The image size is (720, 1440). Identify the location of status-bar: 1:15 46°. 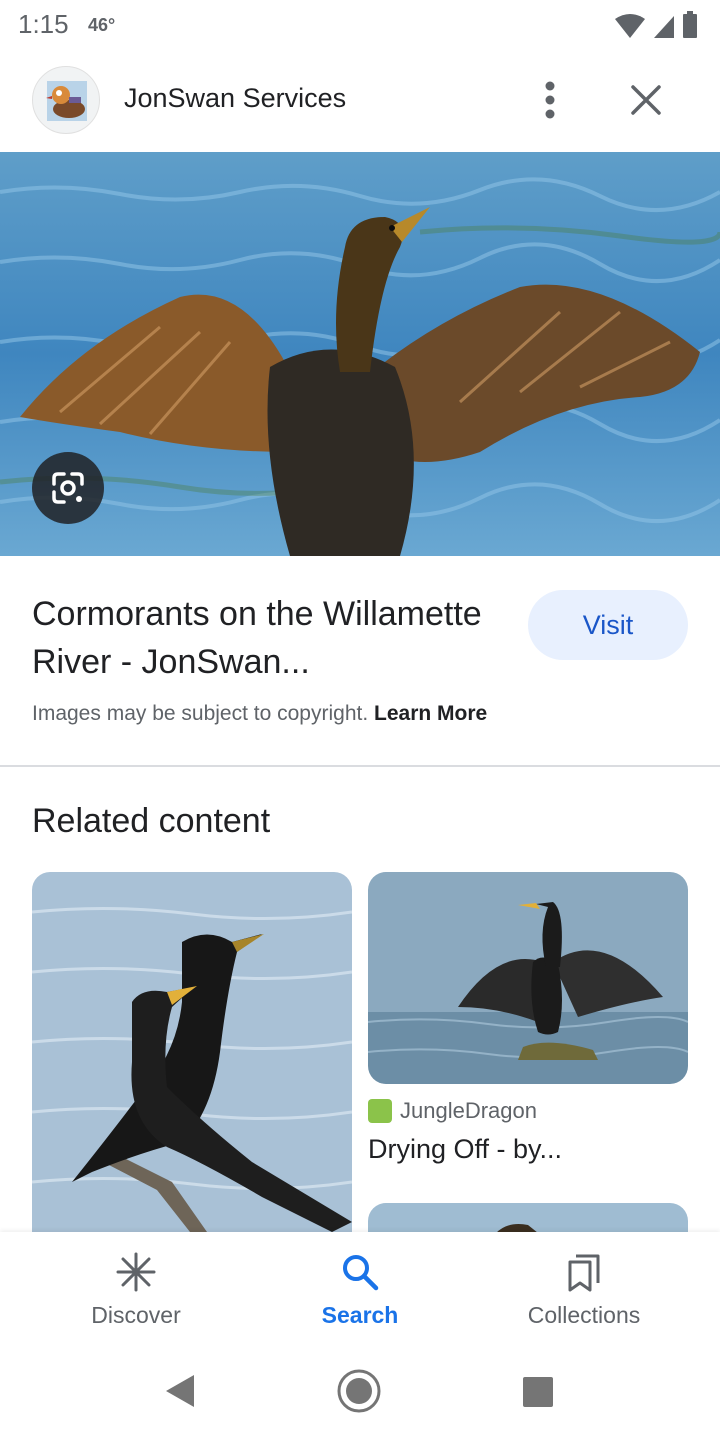
(360, 26).